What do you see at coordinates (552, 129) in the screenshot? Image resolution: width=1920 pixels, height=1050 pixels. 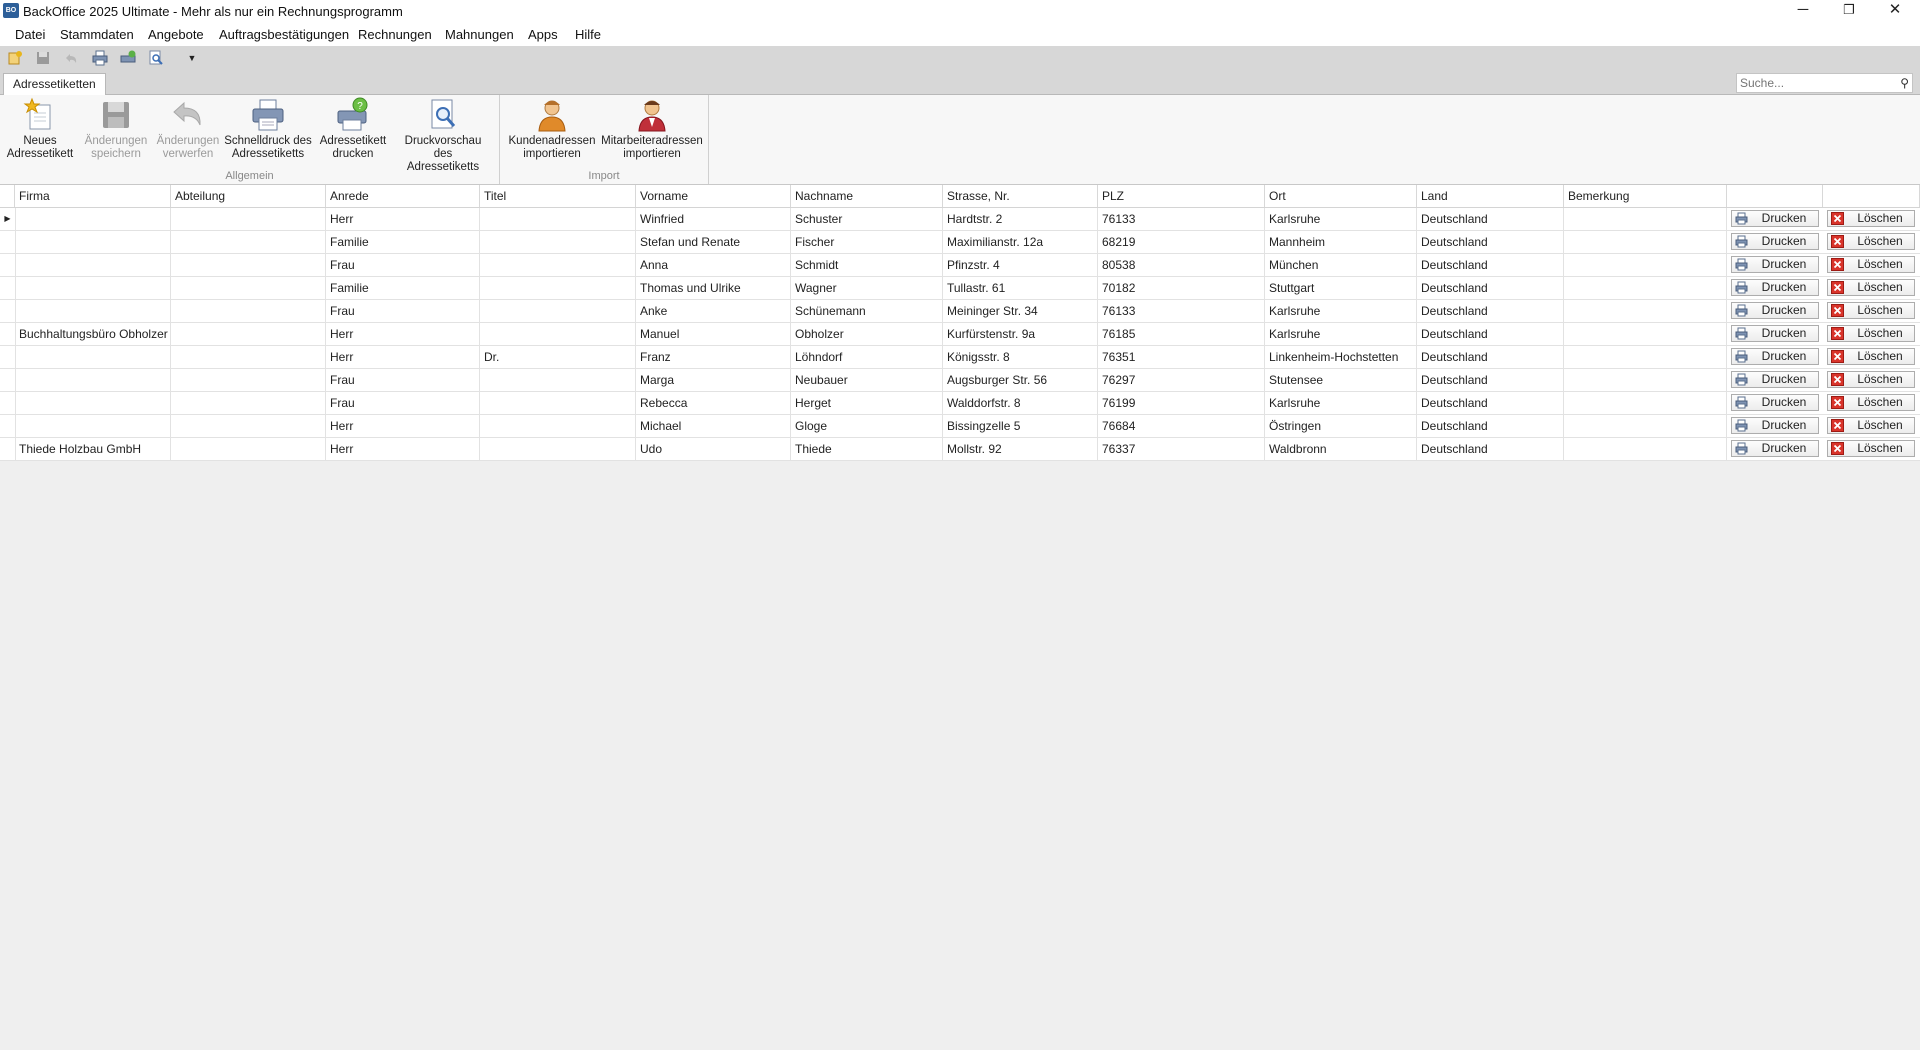 I see `import-customers-button: Kundenadressen importieren` at bounding box center [552, 129].